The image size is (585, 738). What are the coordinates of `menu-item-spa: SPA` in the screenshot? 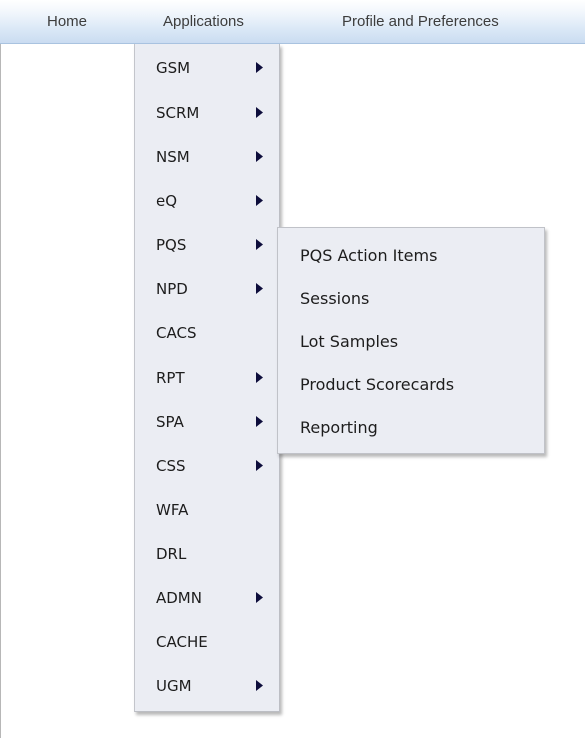 It's located at (207, 422).